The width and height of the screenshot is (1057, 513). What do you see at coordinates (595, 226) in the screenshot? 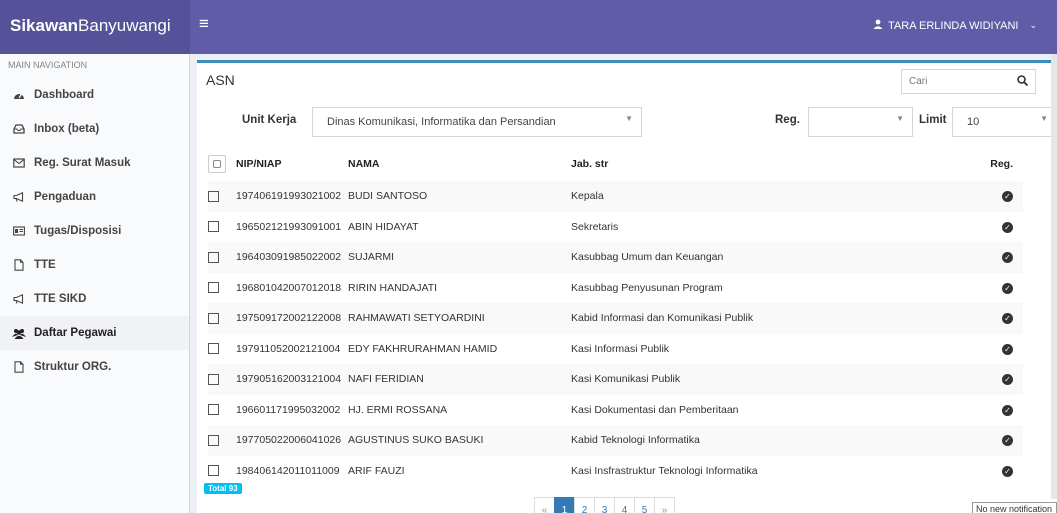
I see `cell-jabatan: Sekretaris` at bounding box center [595, 226].